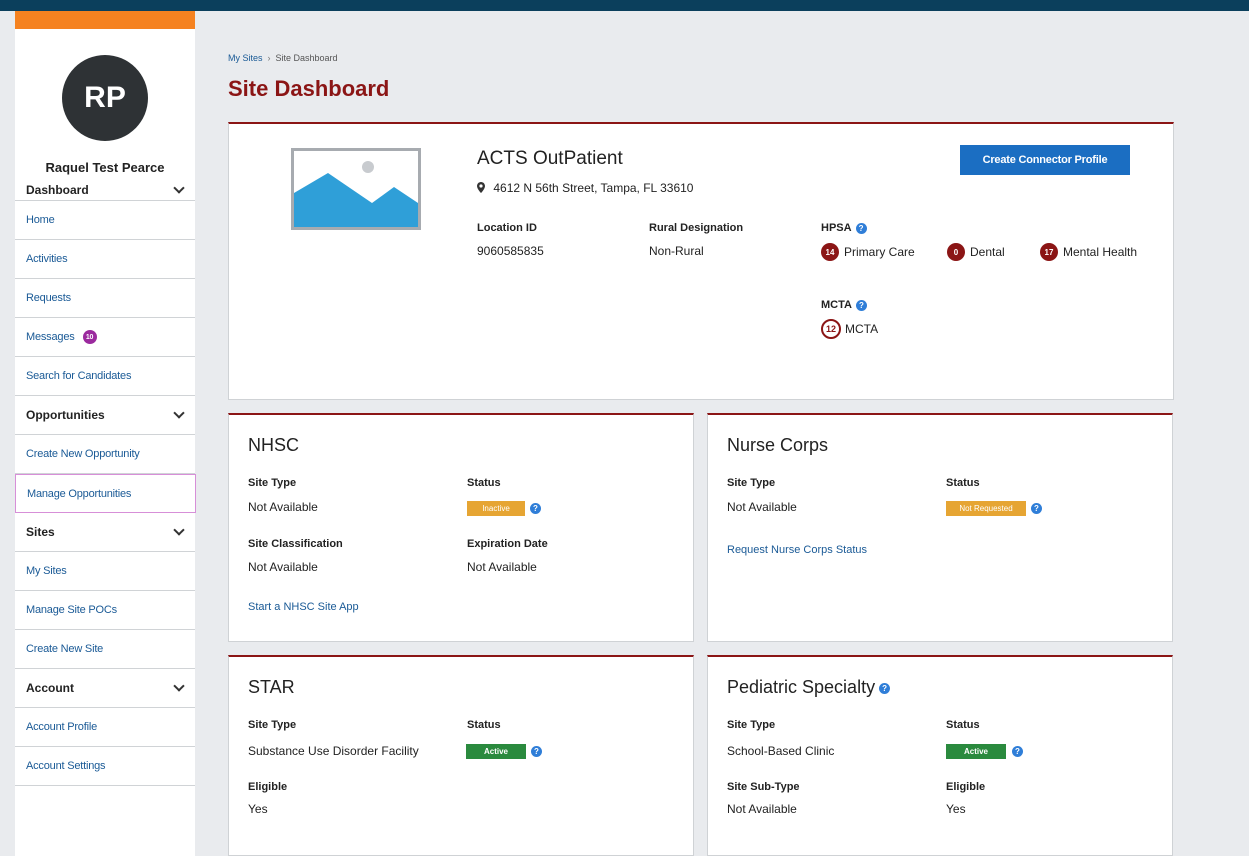 The image size is (1249, 856). Describe the element at coordinates (781, 751) in the screenshot. I see `site-type-value: School-Based Clinic` at that location.